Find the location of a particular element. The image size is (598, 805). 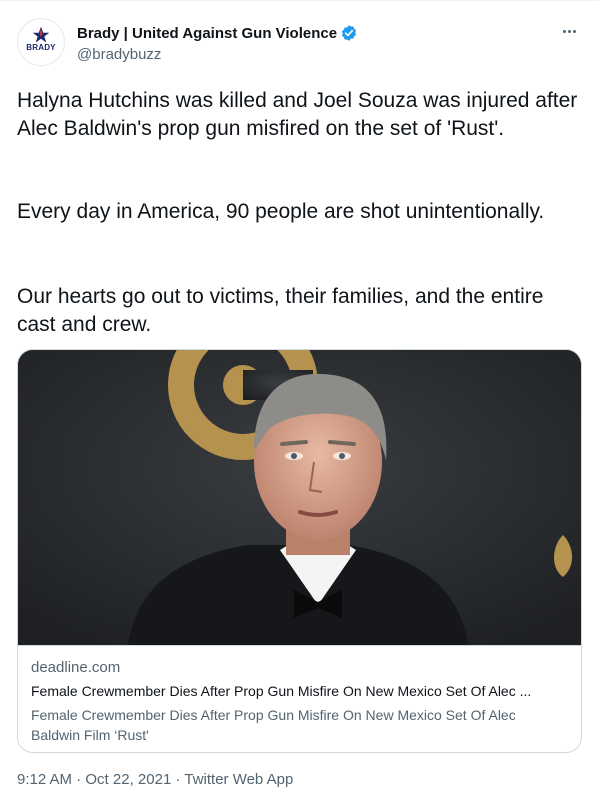

verified-badge-icon is located at coordinates (349, 33).